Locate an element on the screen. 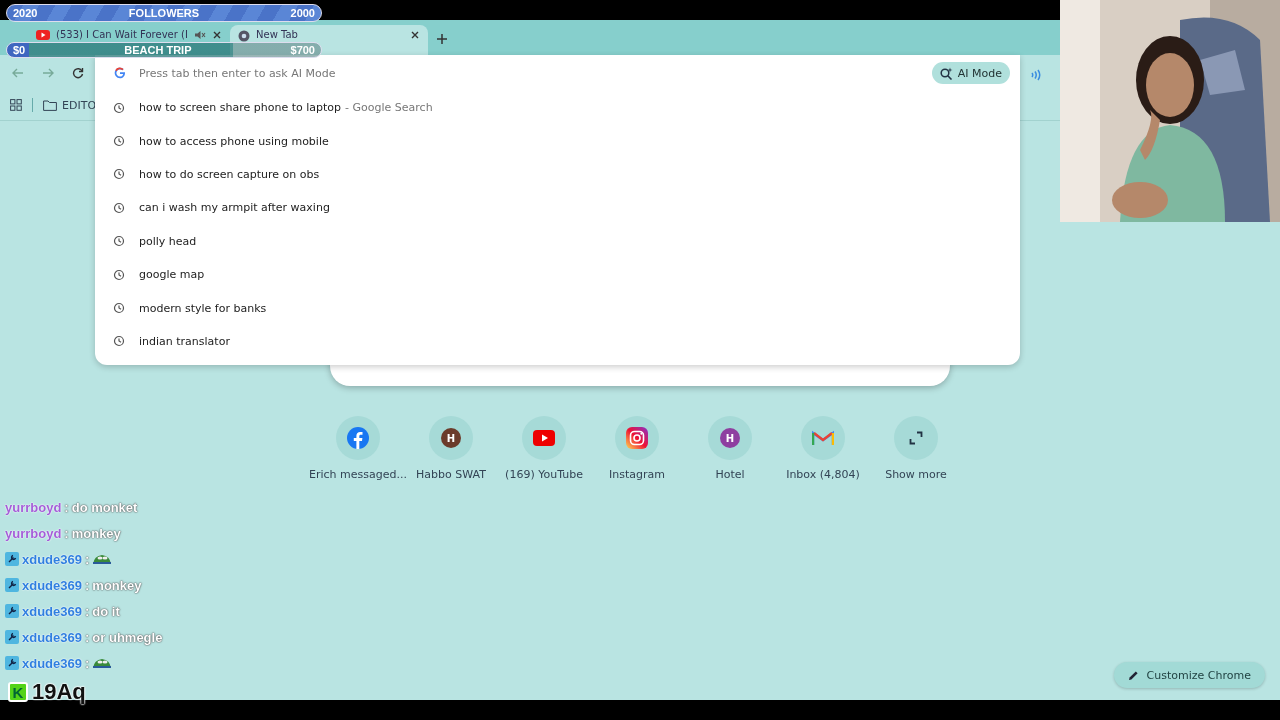  tab-title: (533) I Can Wait Forever (I is located at coordinates (122, 35).